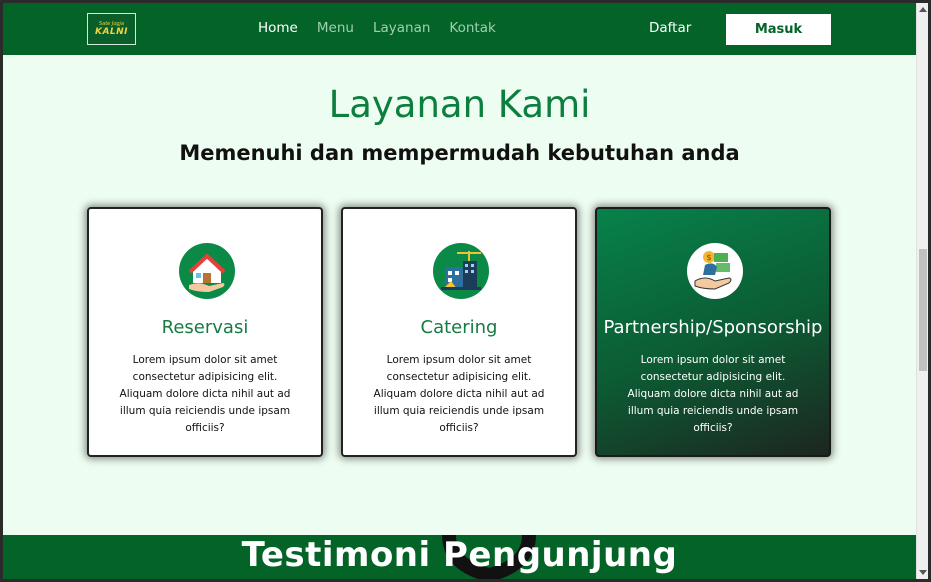  What do you see at coordinates (778, 29) in the screenshot?
I see `login-button: Masuk` at bounding box center [778, 29].